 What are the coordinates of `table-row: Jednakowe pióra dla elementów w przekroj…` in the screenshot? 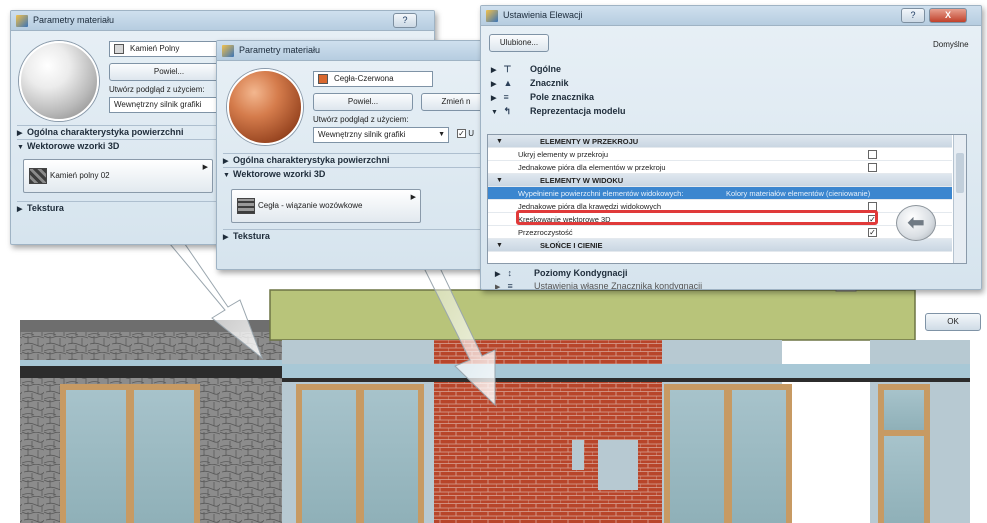 It's located at (720, 167).